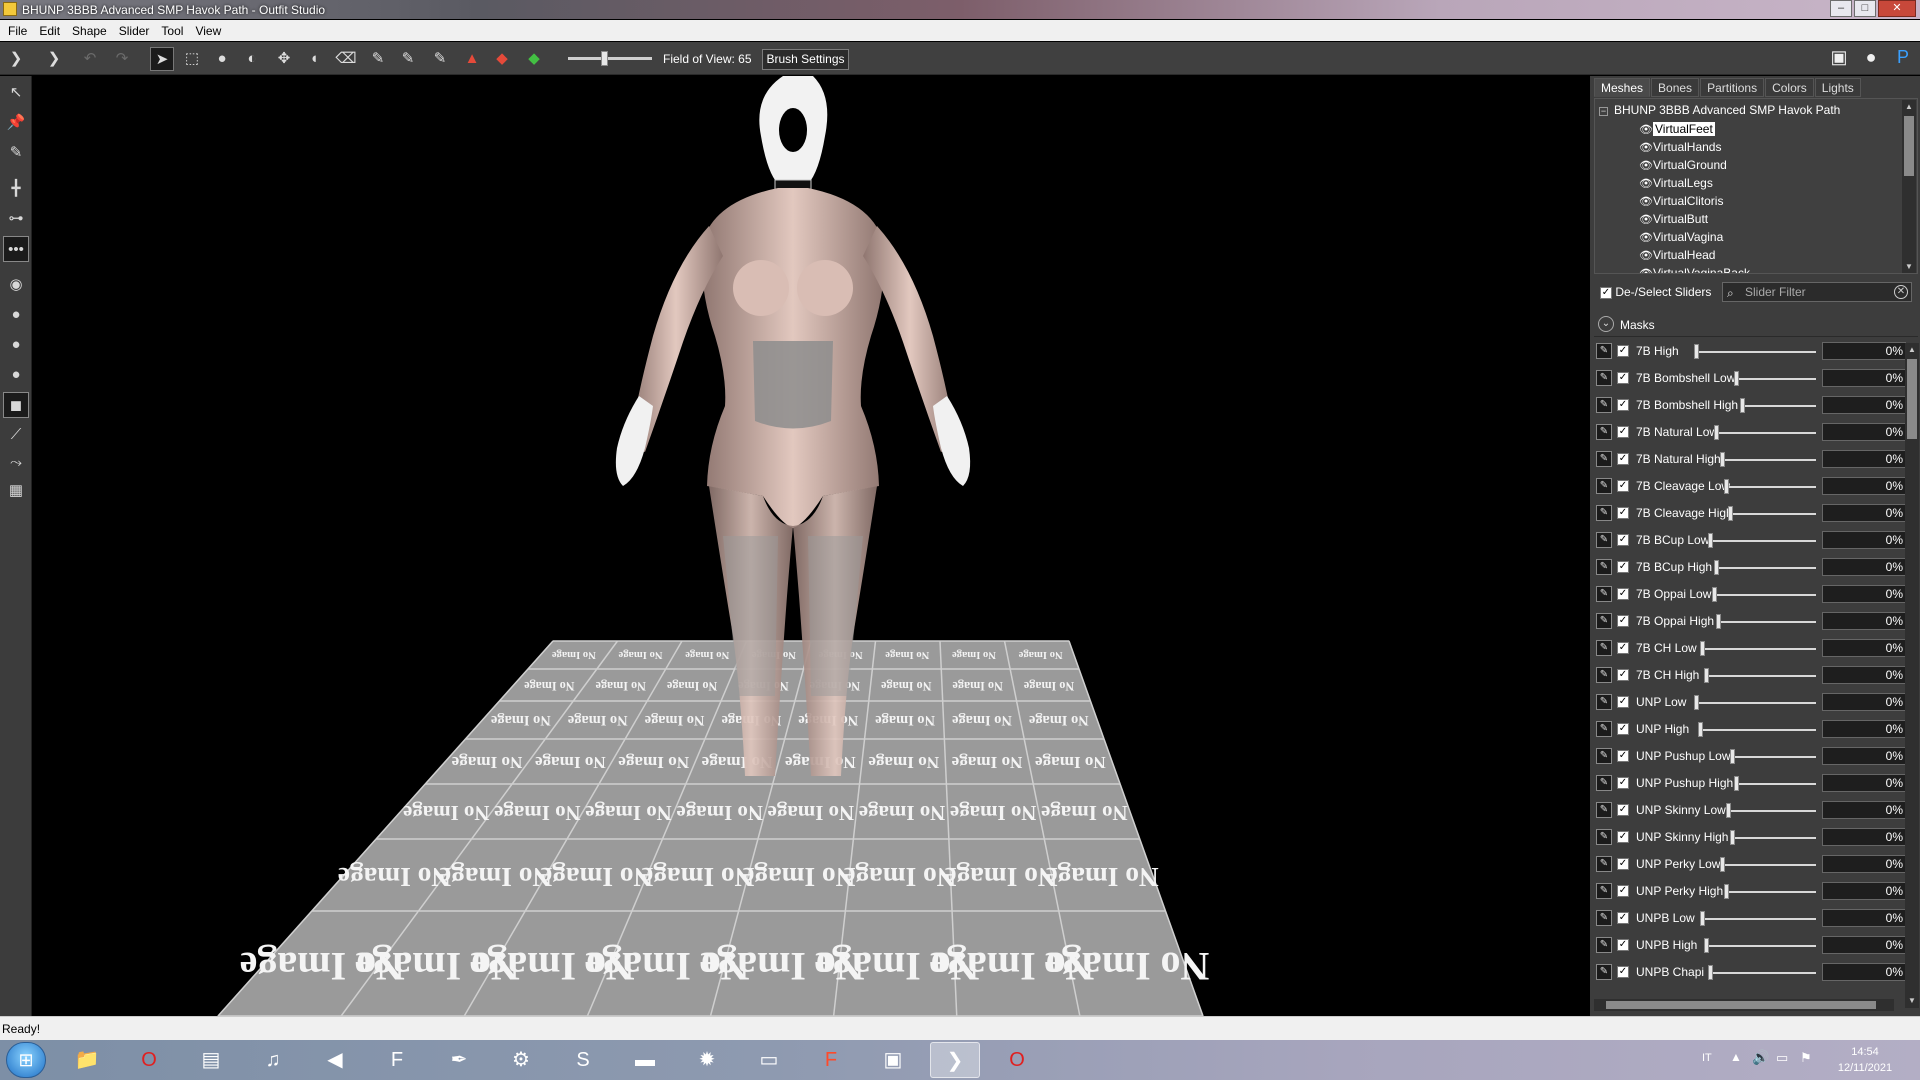 The image size is (1920, 1080). I want to click on feather-icon: ✒, so click(459, 1060).